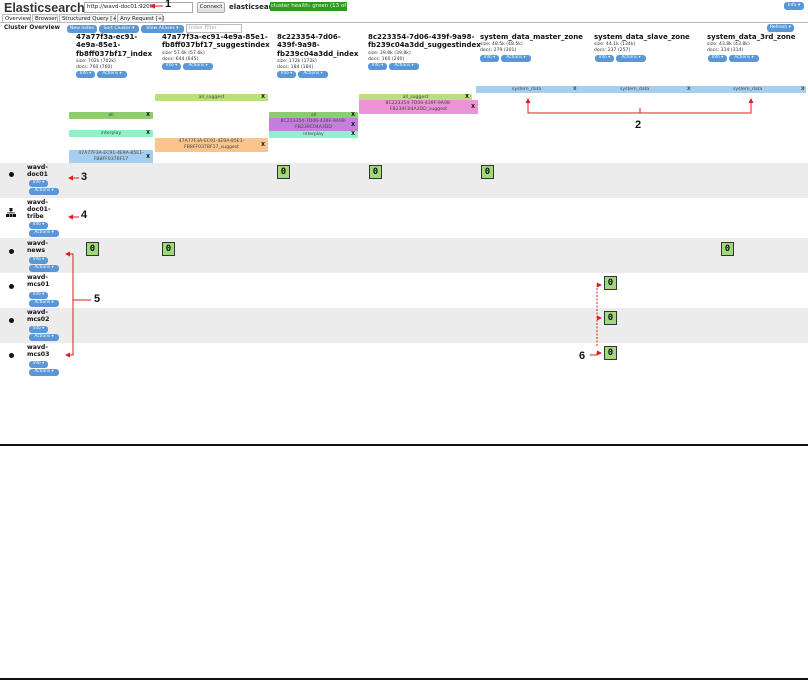 The height and width of the screenshot is (681, 808). I want to click on callout-arrow-2a, so click(583, 106).